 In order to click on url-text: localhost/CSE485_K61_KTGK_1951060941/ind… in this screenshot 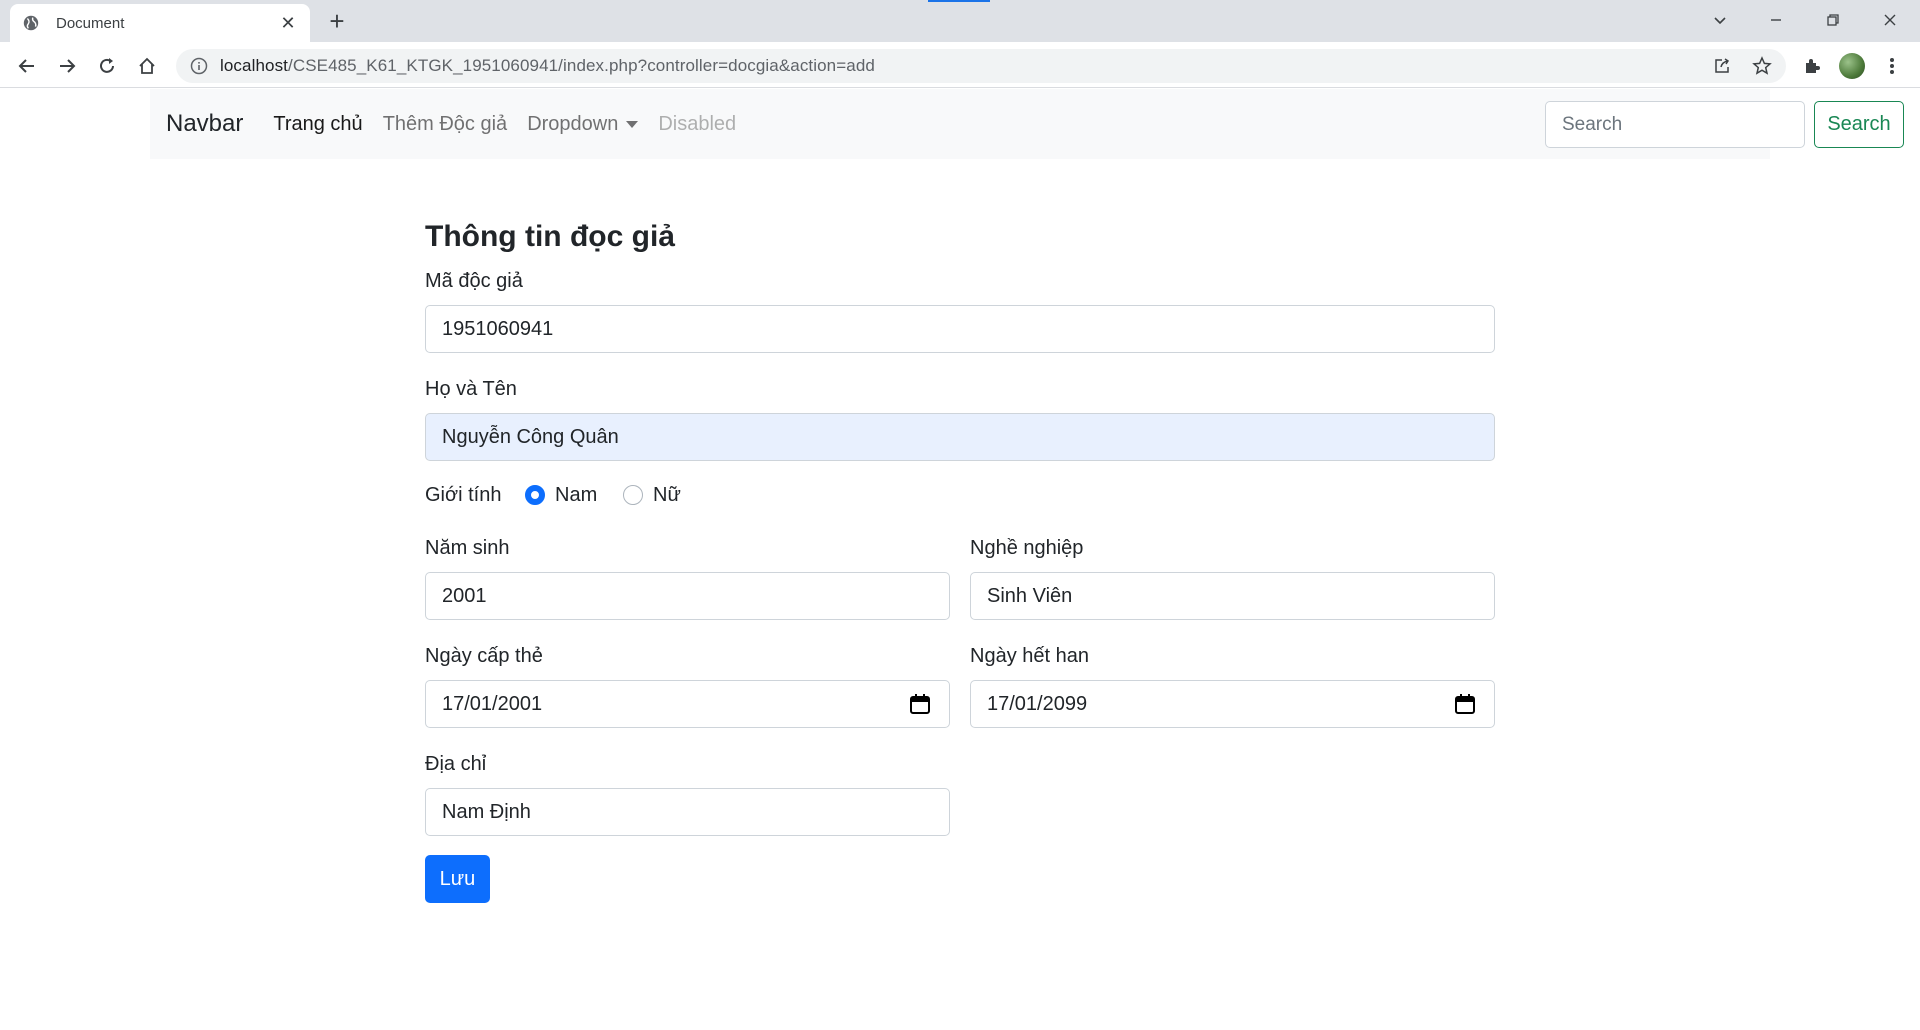, I will do `click(547, 65)`.